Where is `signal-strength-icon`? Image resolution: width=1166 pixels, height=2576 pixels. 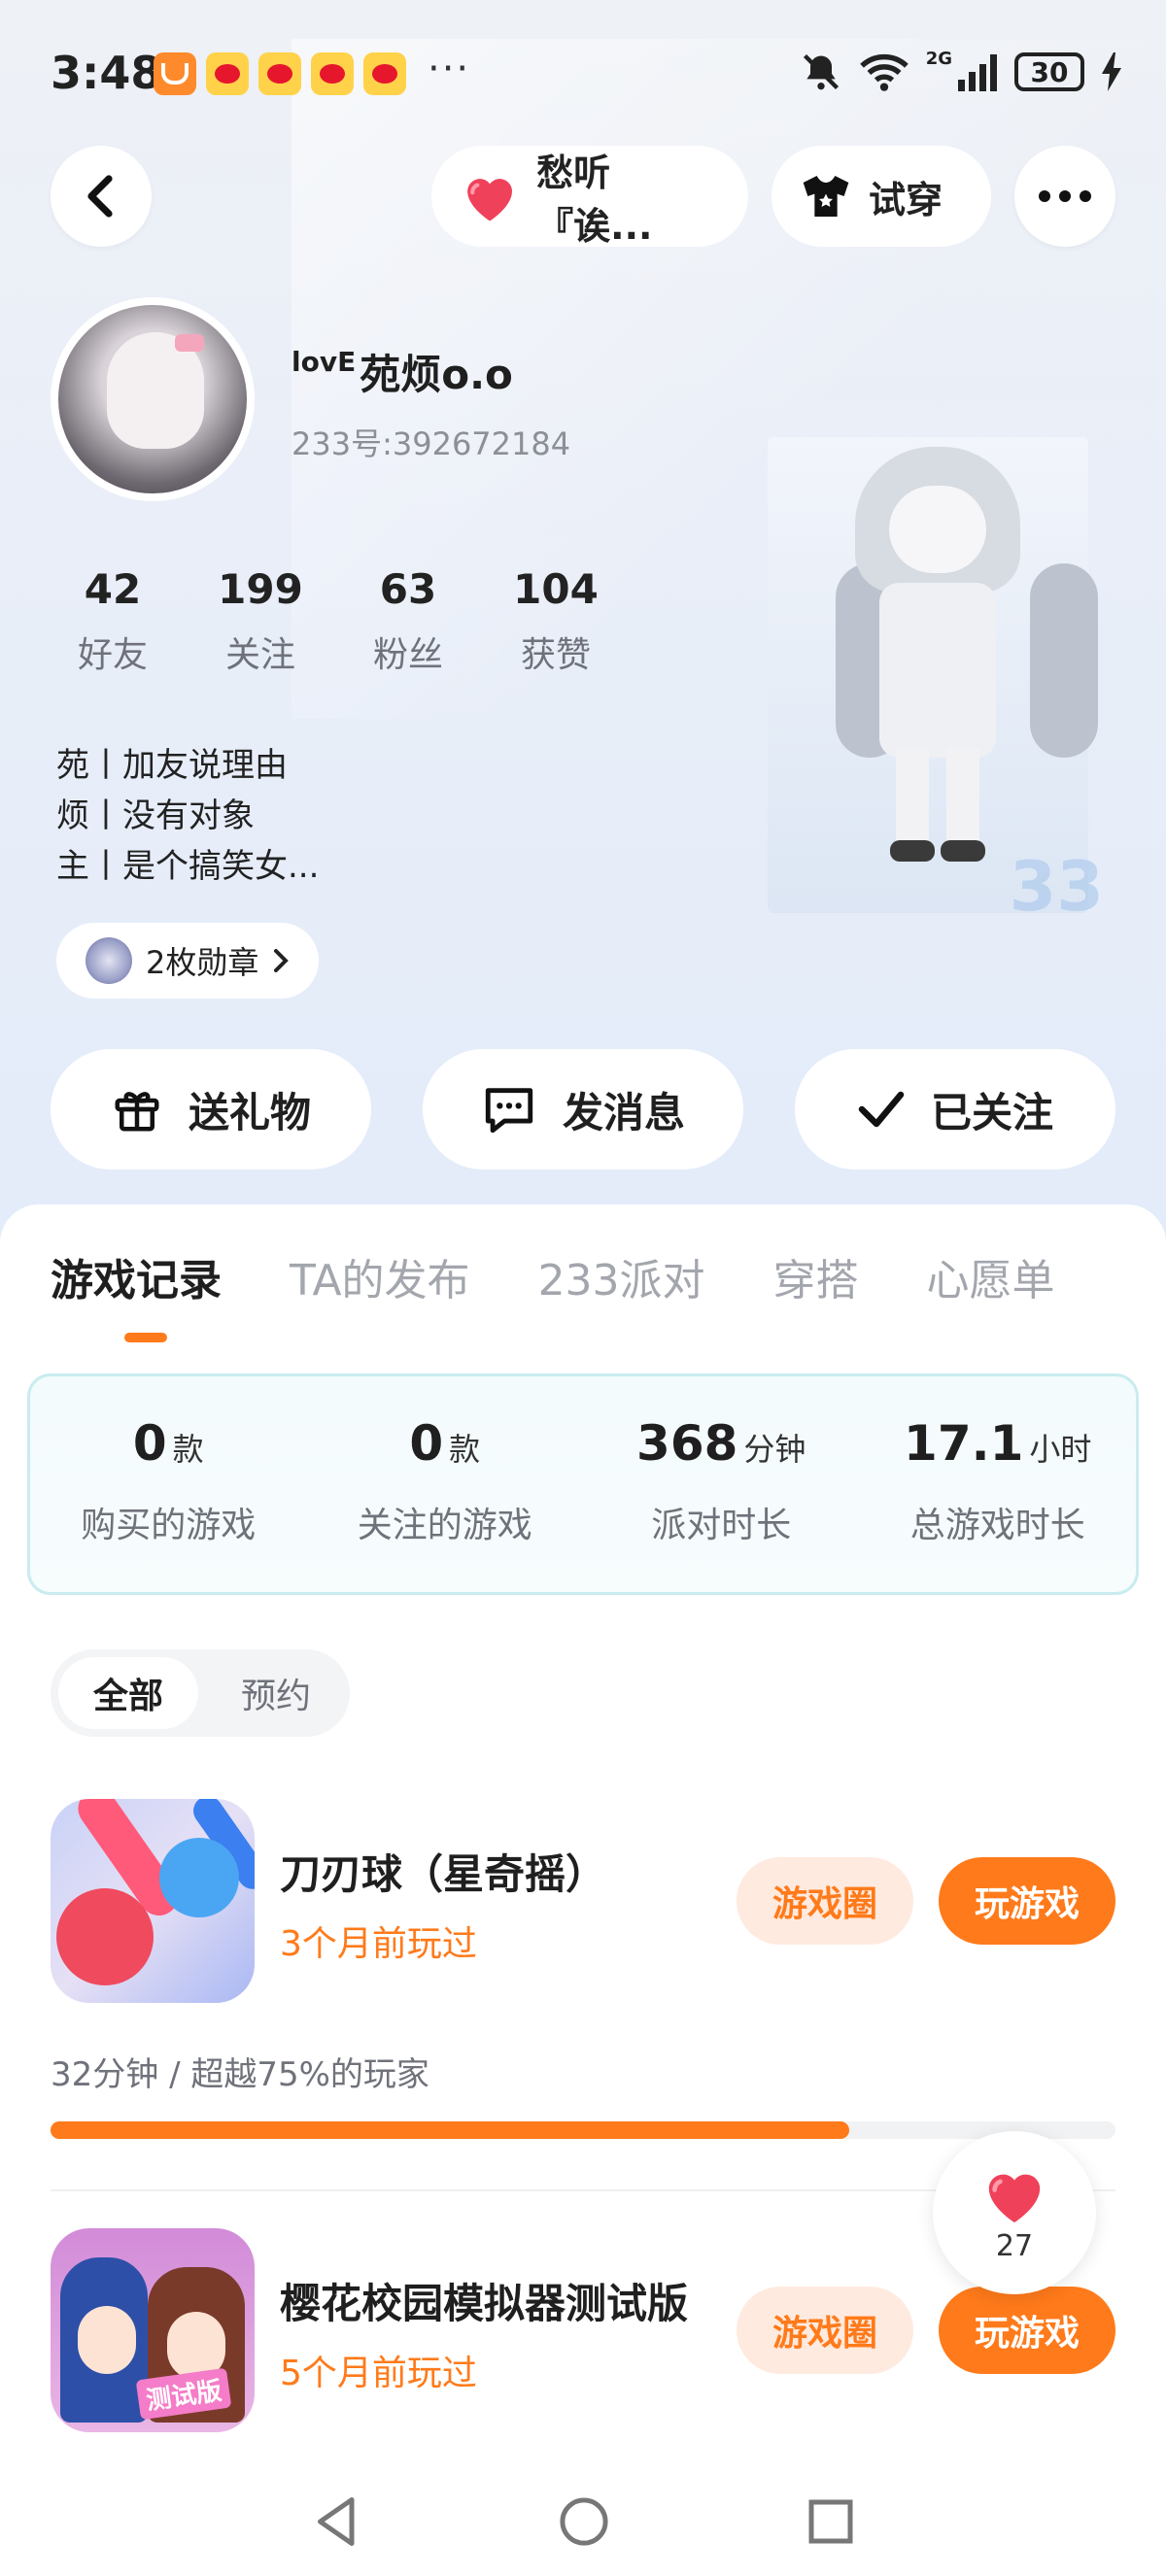
signal-strength-icon is located at coordinates (977, 71).